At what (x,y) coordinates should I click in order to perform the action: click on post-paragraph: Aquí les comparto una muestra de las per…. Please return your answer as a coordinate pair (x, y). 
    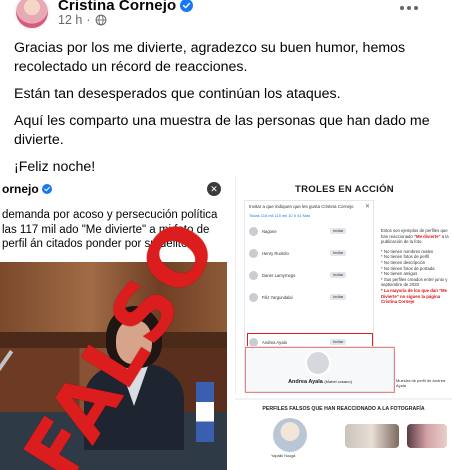
    Looking at the image, I should click on (222, 130).